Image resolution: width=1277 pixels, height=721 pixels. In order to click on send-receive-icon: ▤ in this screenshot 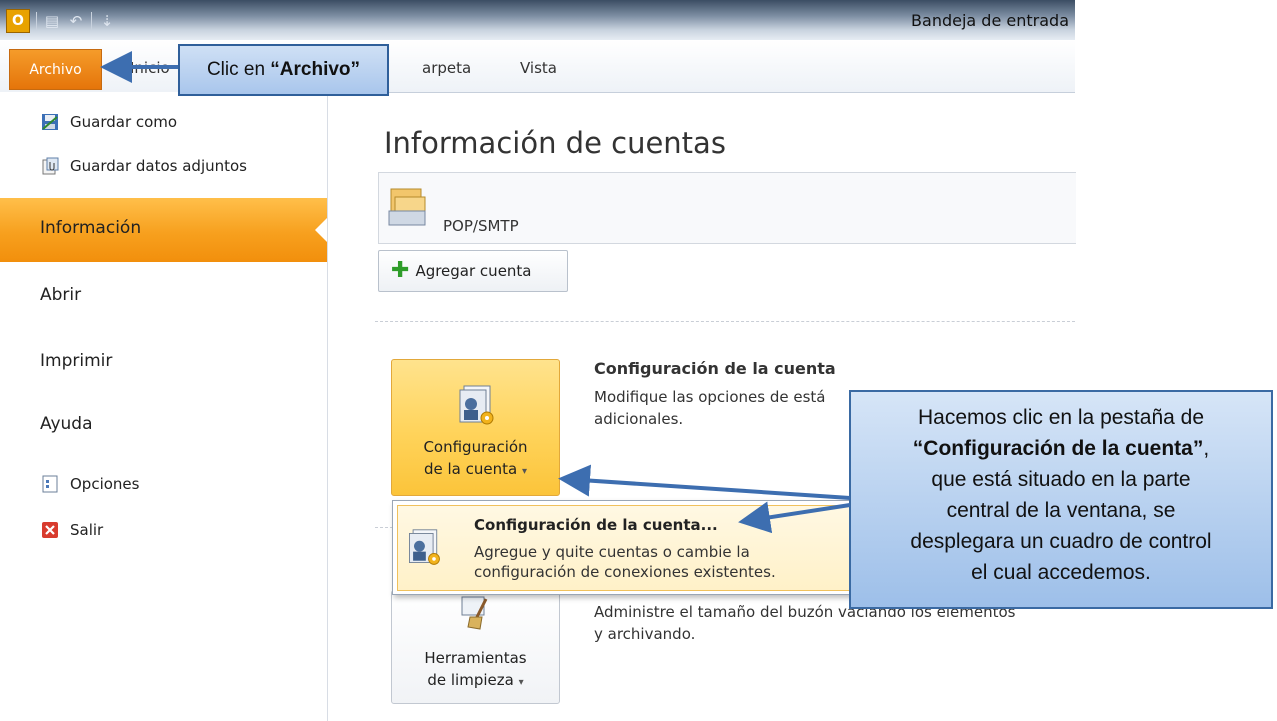, I will do `click(52, 21)`.